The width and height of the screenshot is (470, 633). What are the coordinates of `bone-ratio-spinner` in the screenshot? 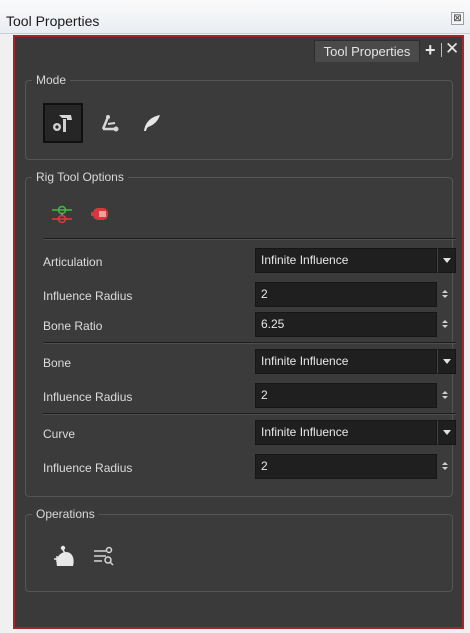 It's located at (446, 324).